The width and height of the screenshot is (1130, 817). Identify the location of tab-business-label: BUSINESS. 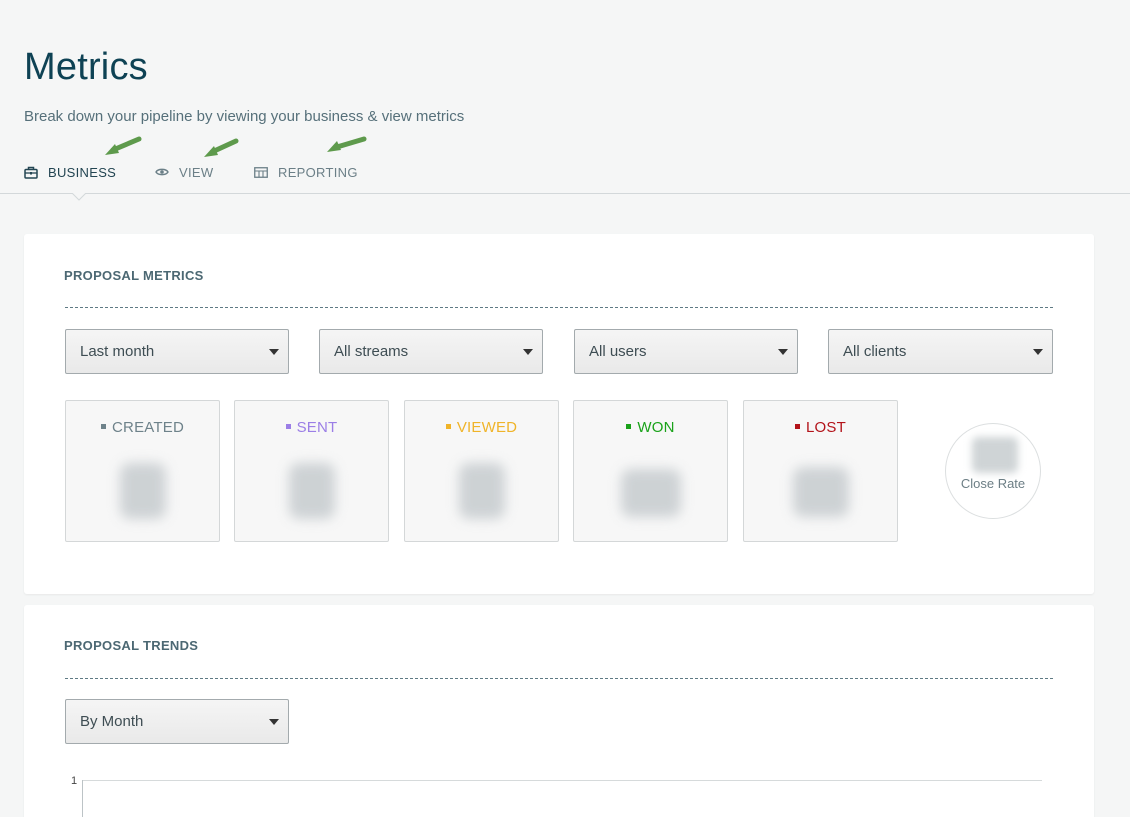
(82, 172).